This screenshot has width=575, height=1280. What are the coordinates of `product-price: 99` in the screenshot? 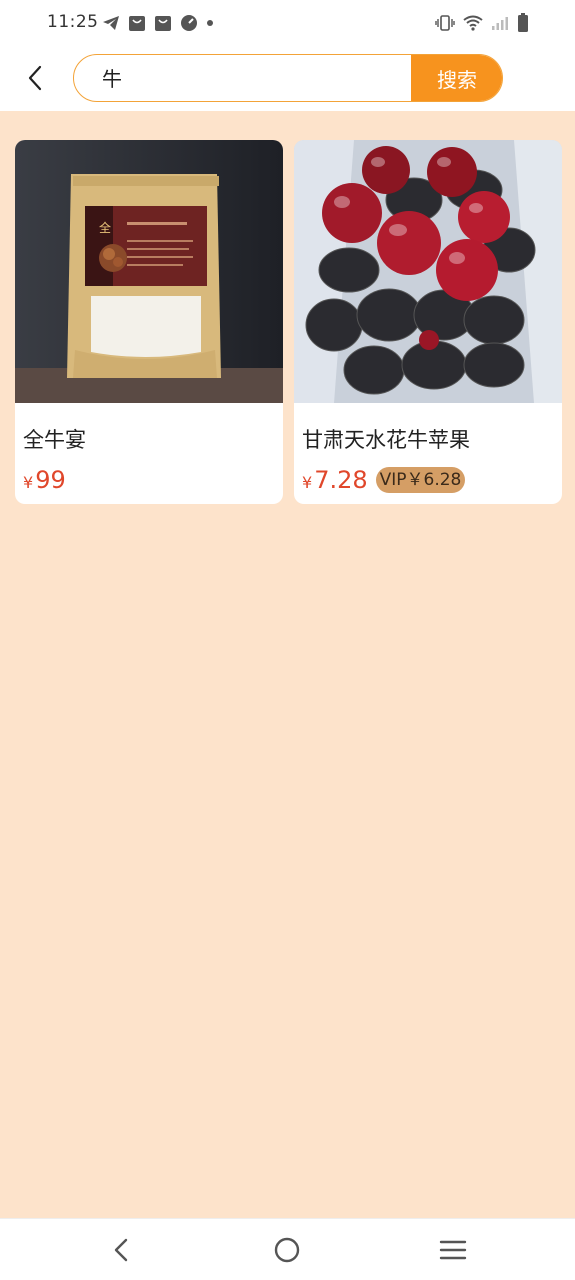 It's located at (50, 480).